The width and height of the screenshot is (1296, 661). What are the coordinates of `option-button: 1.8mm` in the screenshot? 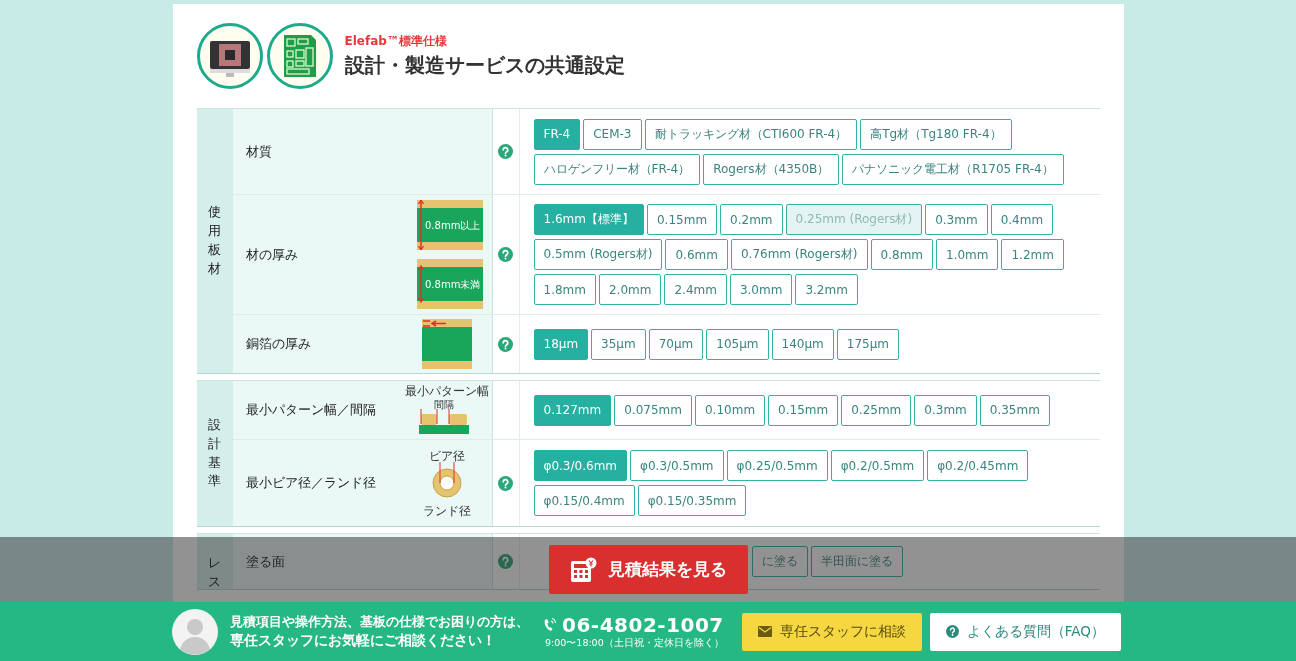 It's located at (564, 289).